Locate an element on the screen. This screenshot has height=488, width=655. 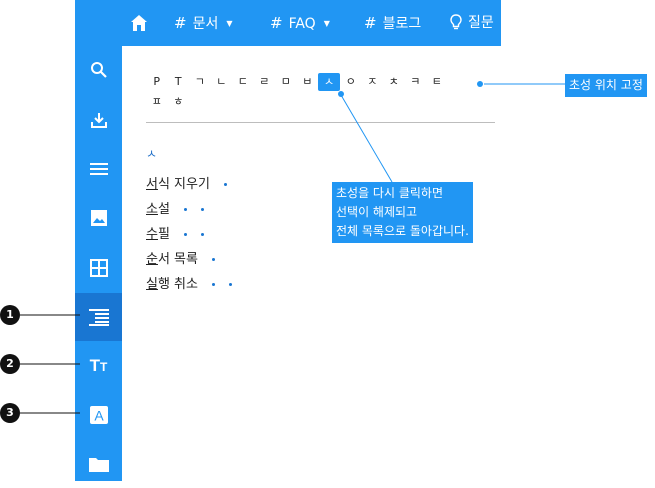
step-badge: 3 is located at coordinates (10, 413).